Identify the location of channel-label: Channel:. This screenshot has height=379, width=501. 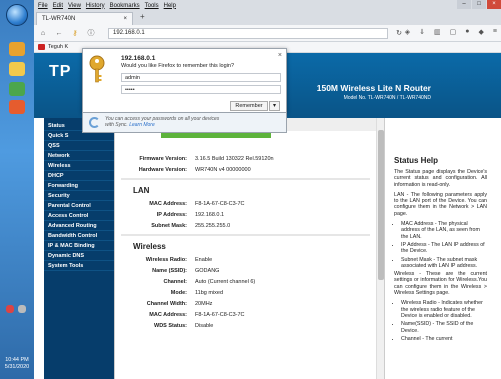
(175, 281).